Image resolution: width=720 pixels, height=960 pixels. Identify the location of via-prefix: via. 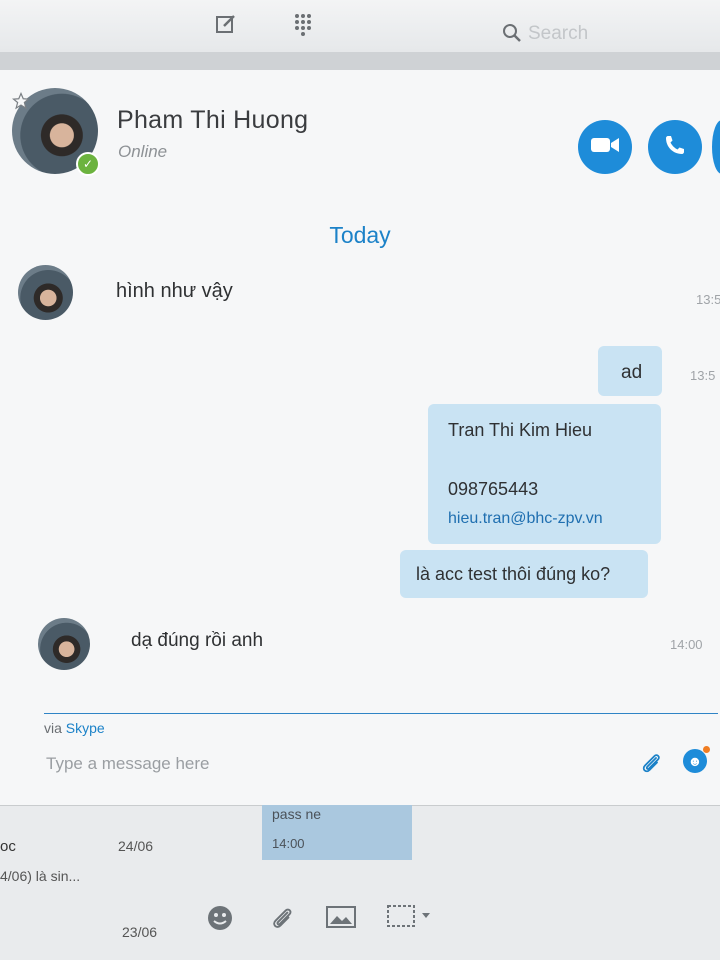
(53, 728).